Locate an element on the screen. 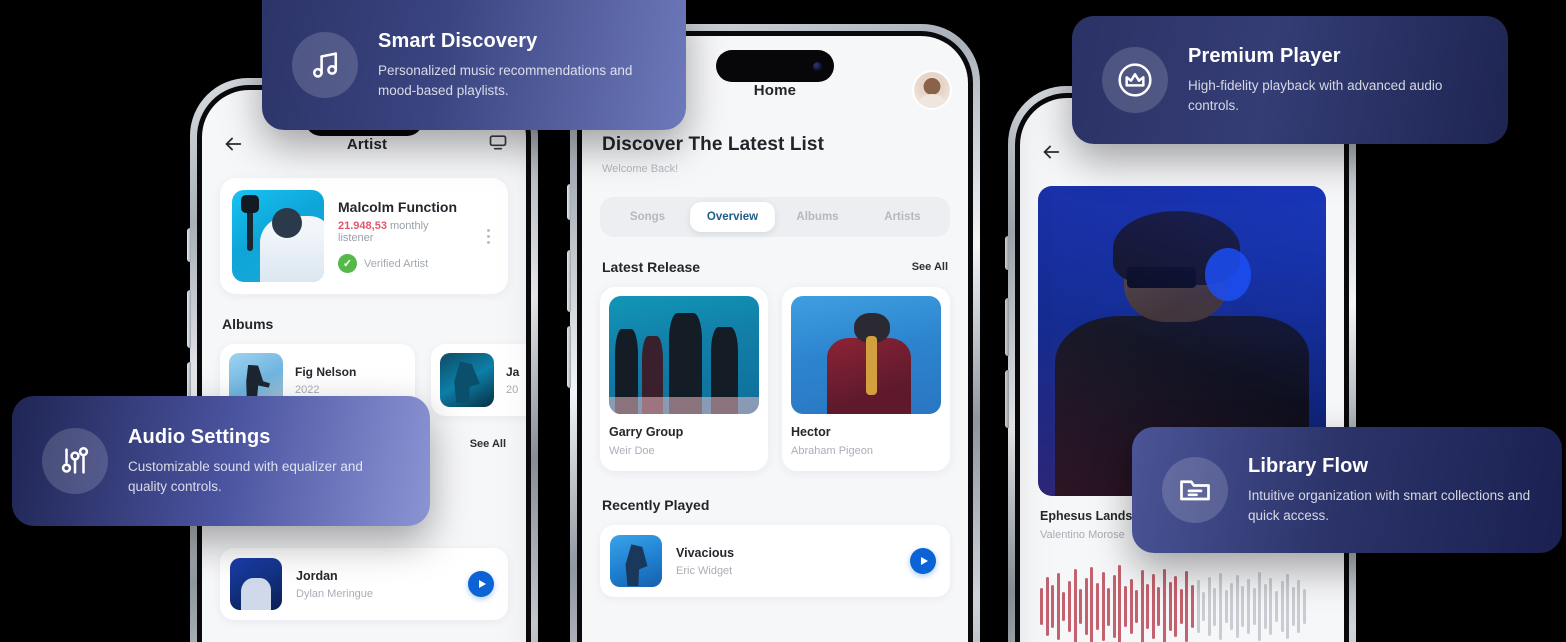 The image size is (1566, 642). album-cover is located at coordinates (467, 380).